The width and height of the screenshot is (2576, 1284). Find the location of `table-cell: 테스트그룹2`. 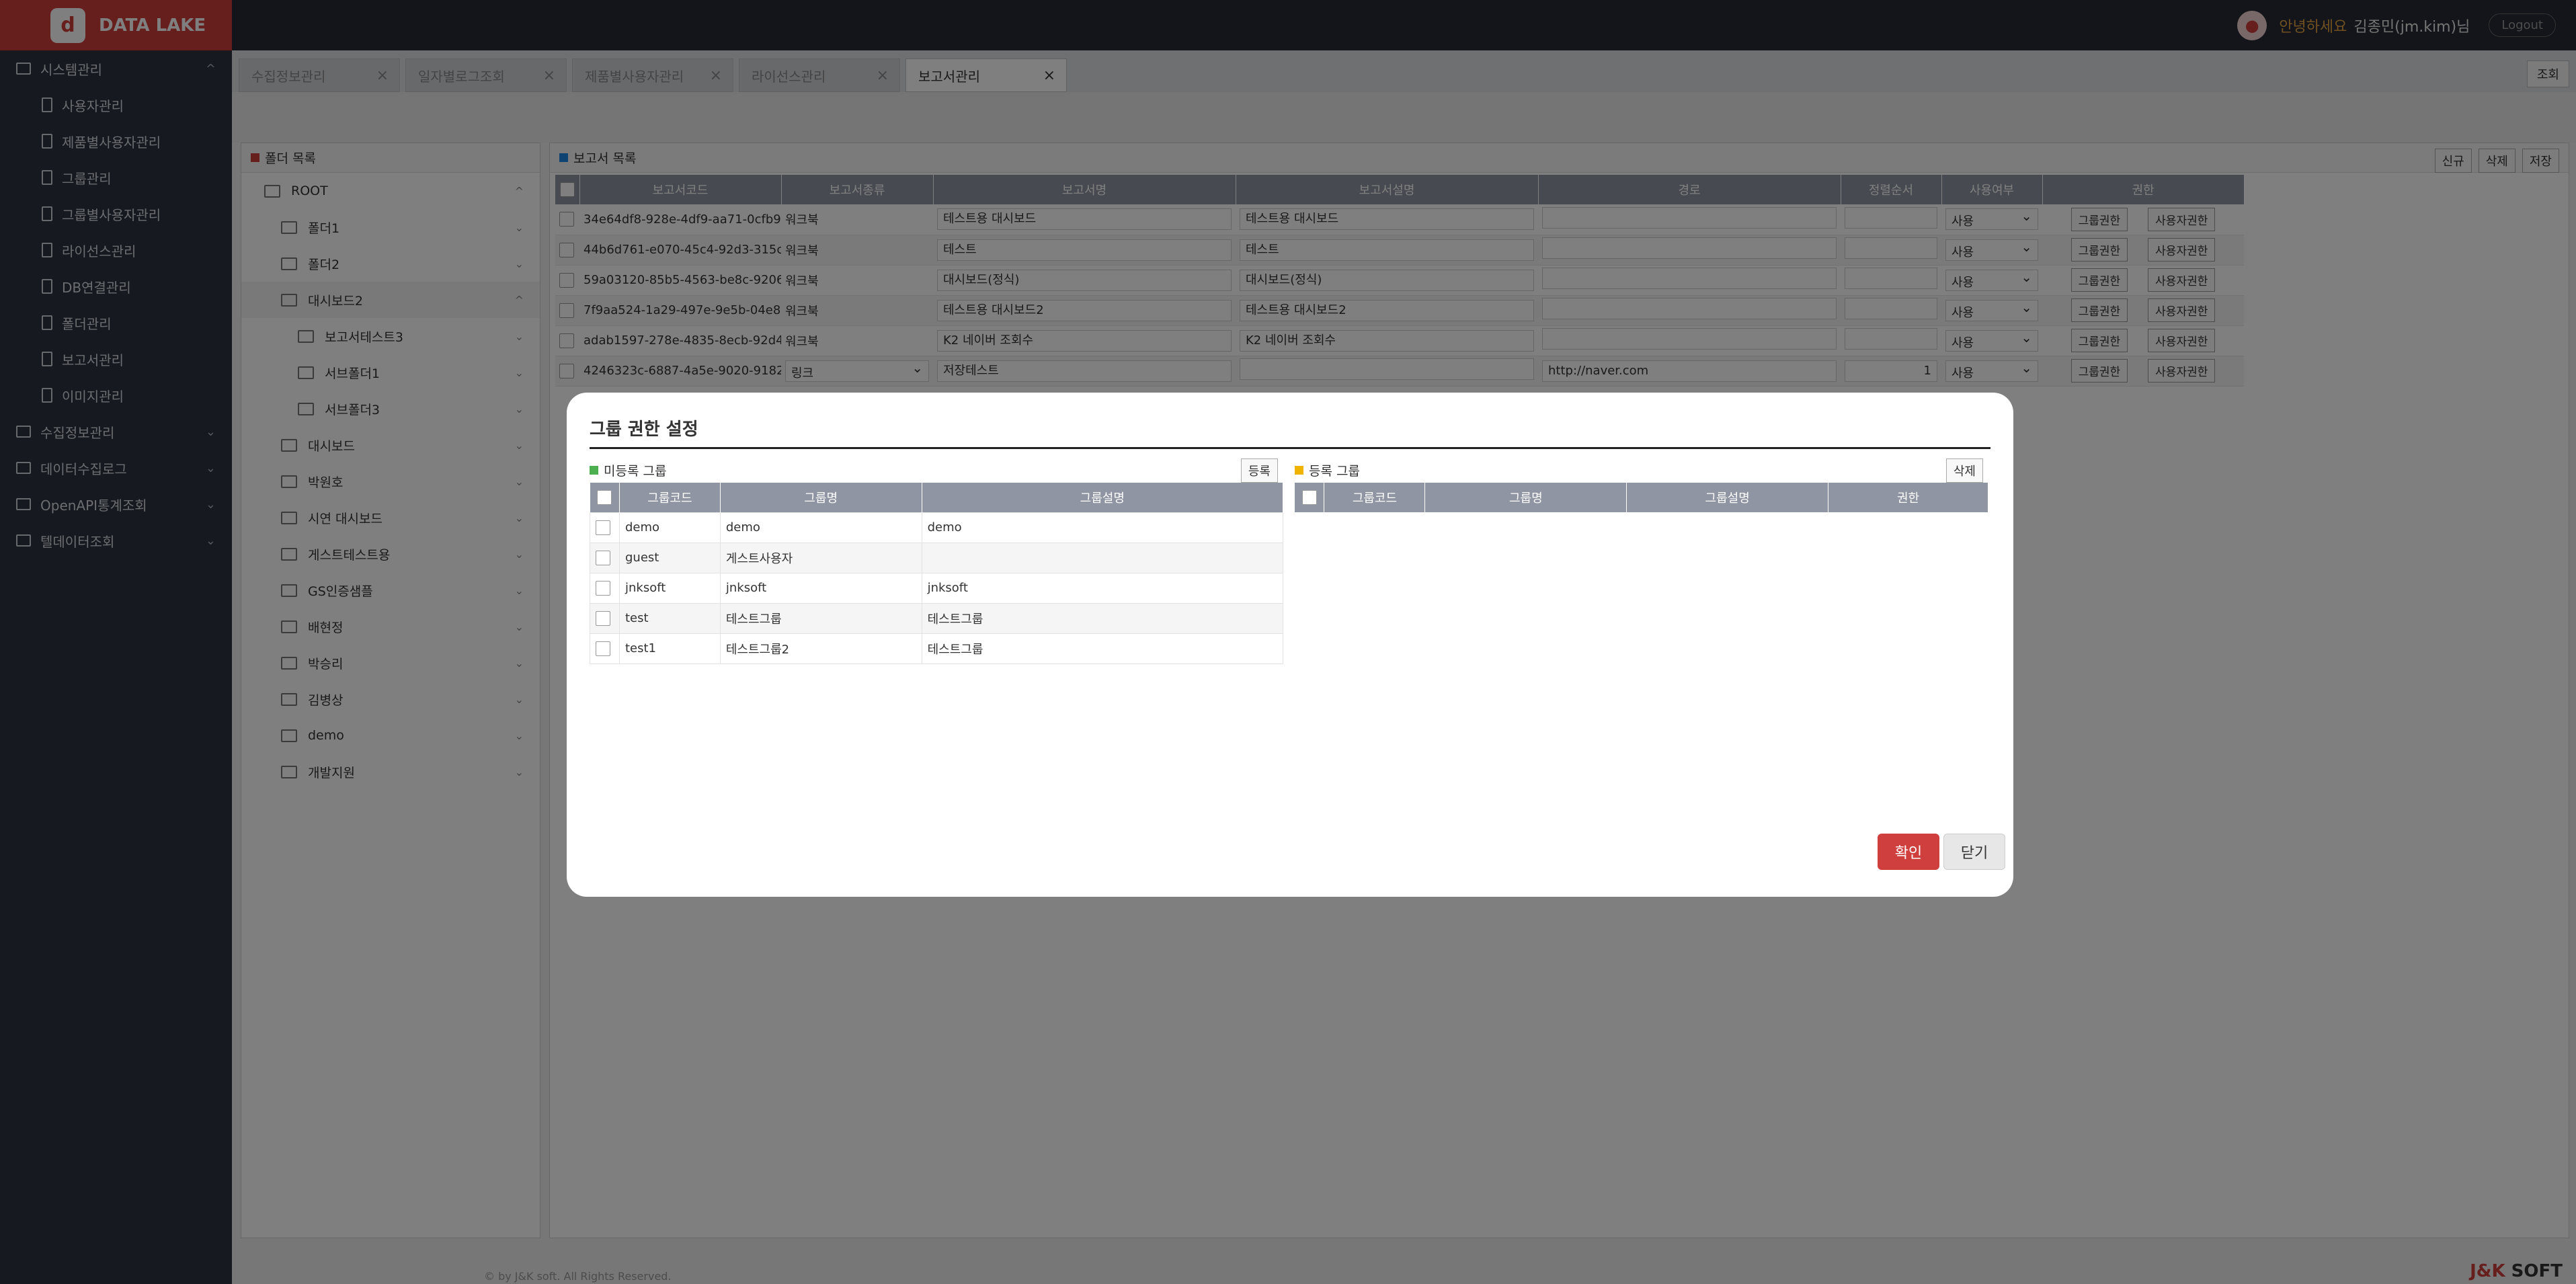

table-cell: 테스트그룹2 is located at coordinates (820, 648).